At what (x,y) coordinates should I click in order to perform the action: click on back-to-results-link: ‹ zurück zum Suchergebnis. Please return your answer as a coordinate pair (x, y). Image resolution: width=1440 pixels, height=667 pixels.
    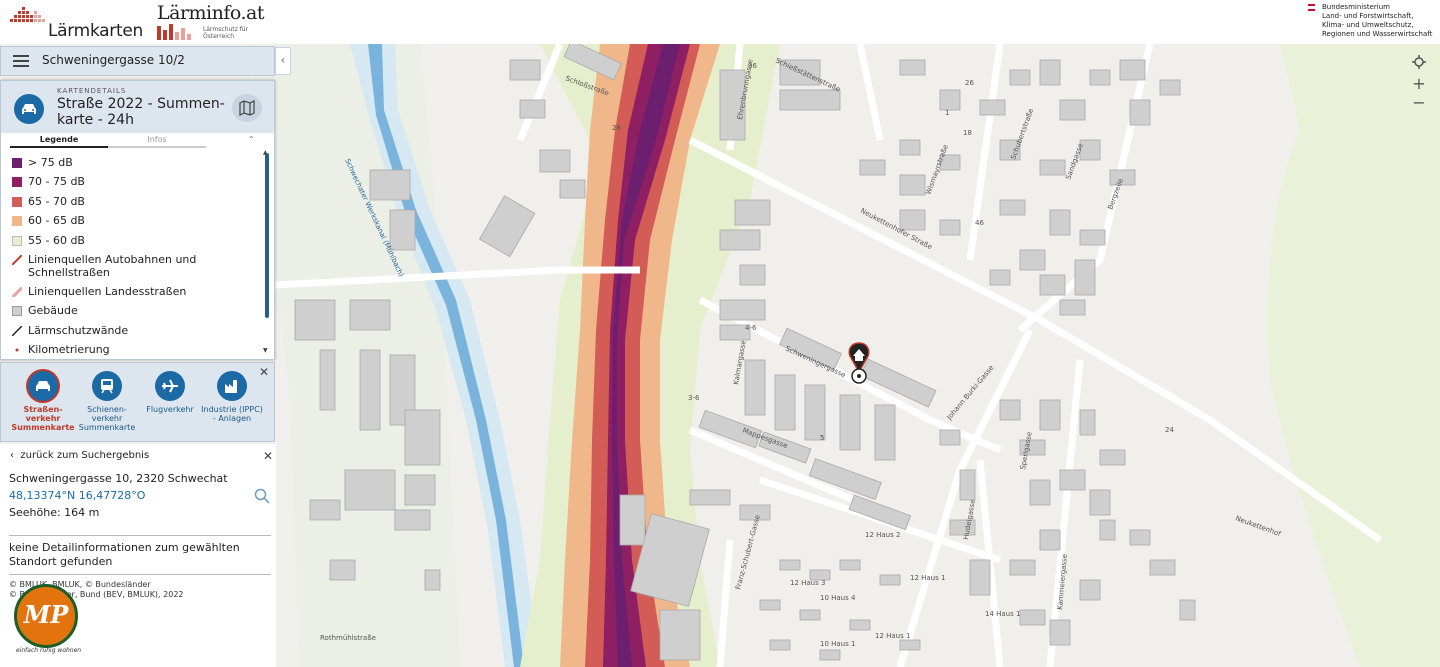
    Looking at the image, I should click on (79, 455).